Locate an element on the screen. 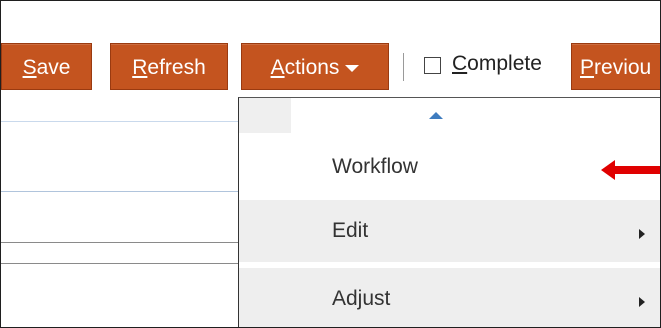 This screenshot has width=661, height=328. toolbar-separator is located at coordinates (403, 67).